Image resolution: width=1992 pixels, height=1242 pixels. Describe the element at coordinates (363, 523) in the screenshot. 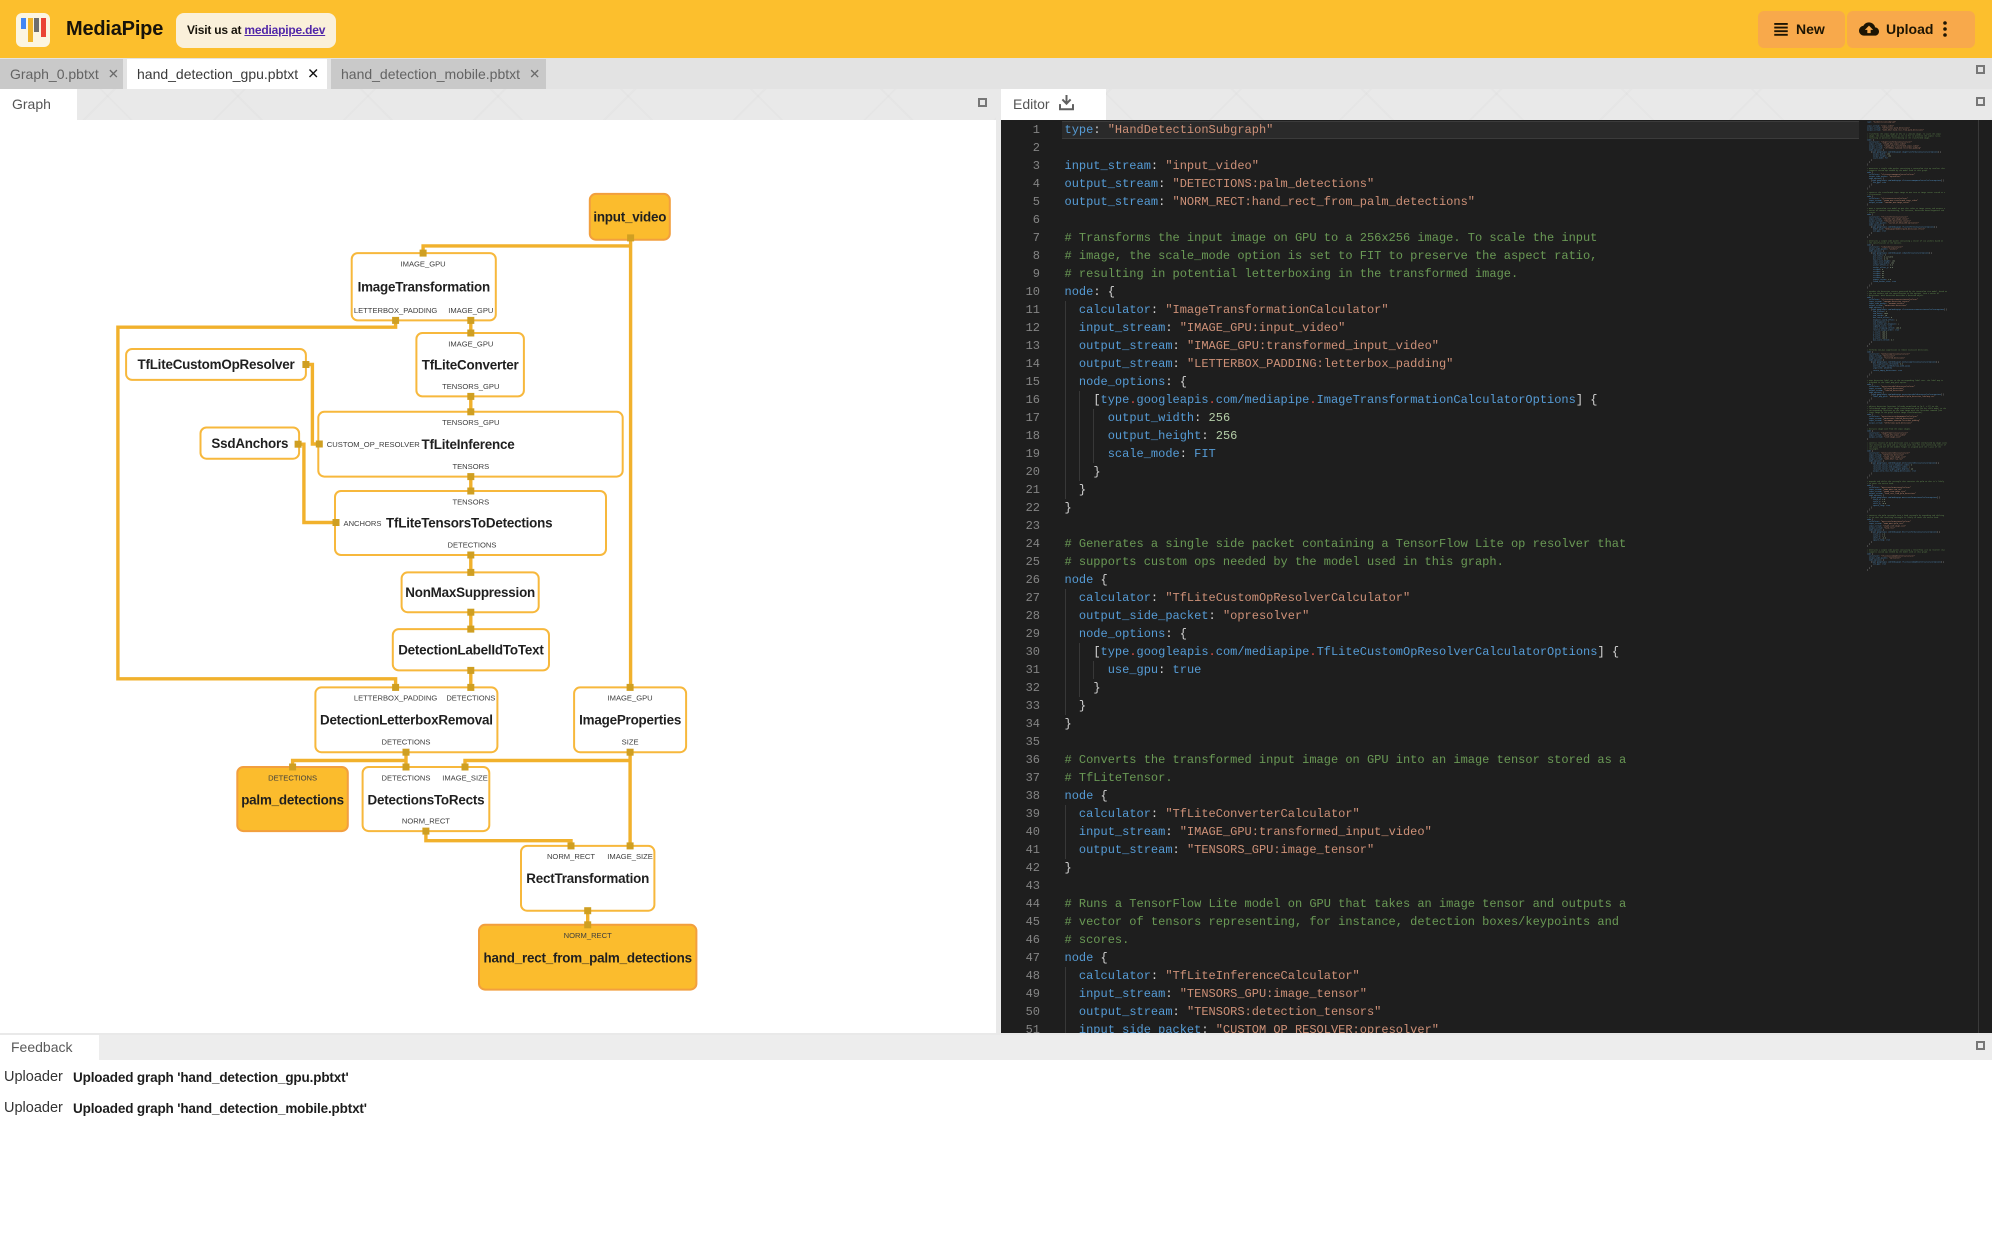

I see `svg-text: ANCHORS` at that location.